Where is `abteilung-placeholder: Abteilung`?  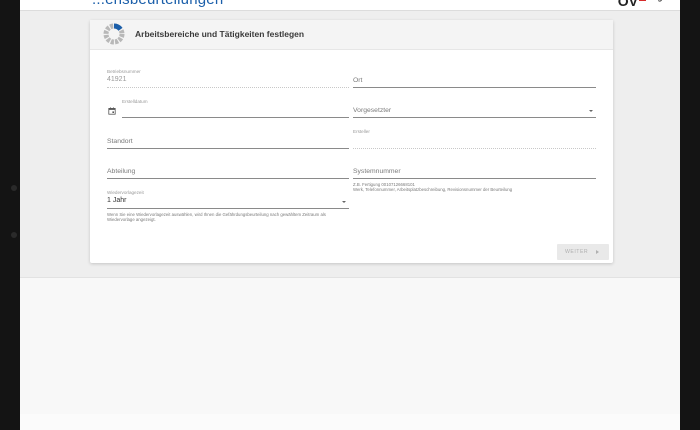 abteilung-placeholder: Abteilung is located at coordinates (121, 171).